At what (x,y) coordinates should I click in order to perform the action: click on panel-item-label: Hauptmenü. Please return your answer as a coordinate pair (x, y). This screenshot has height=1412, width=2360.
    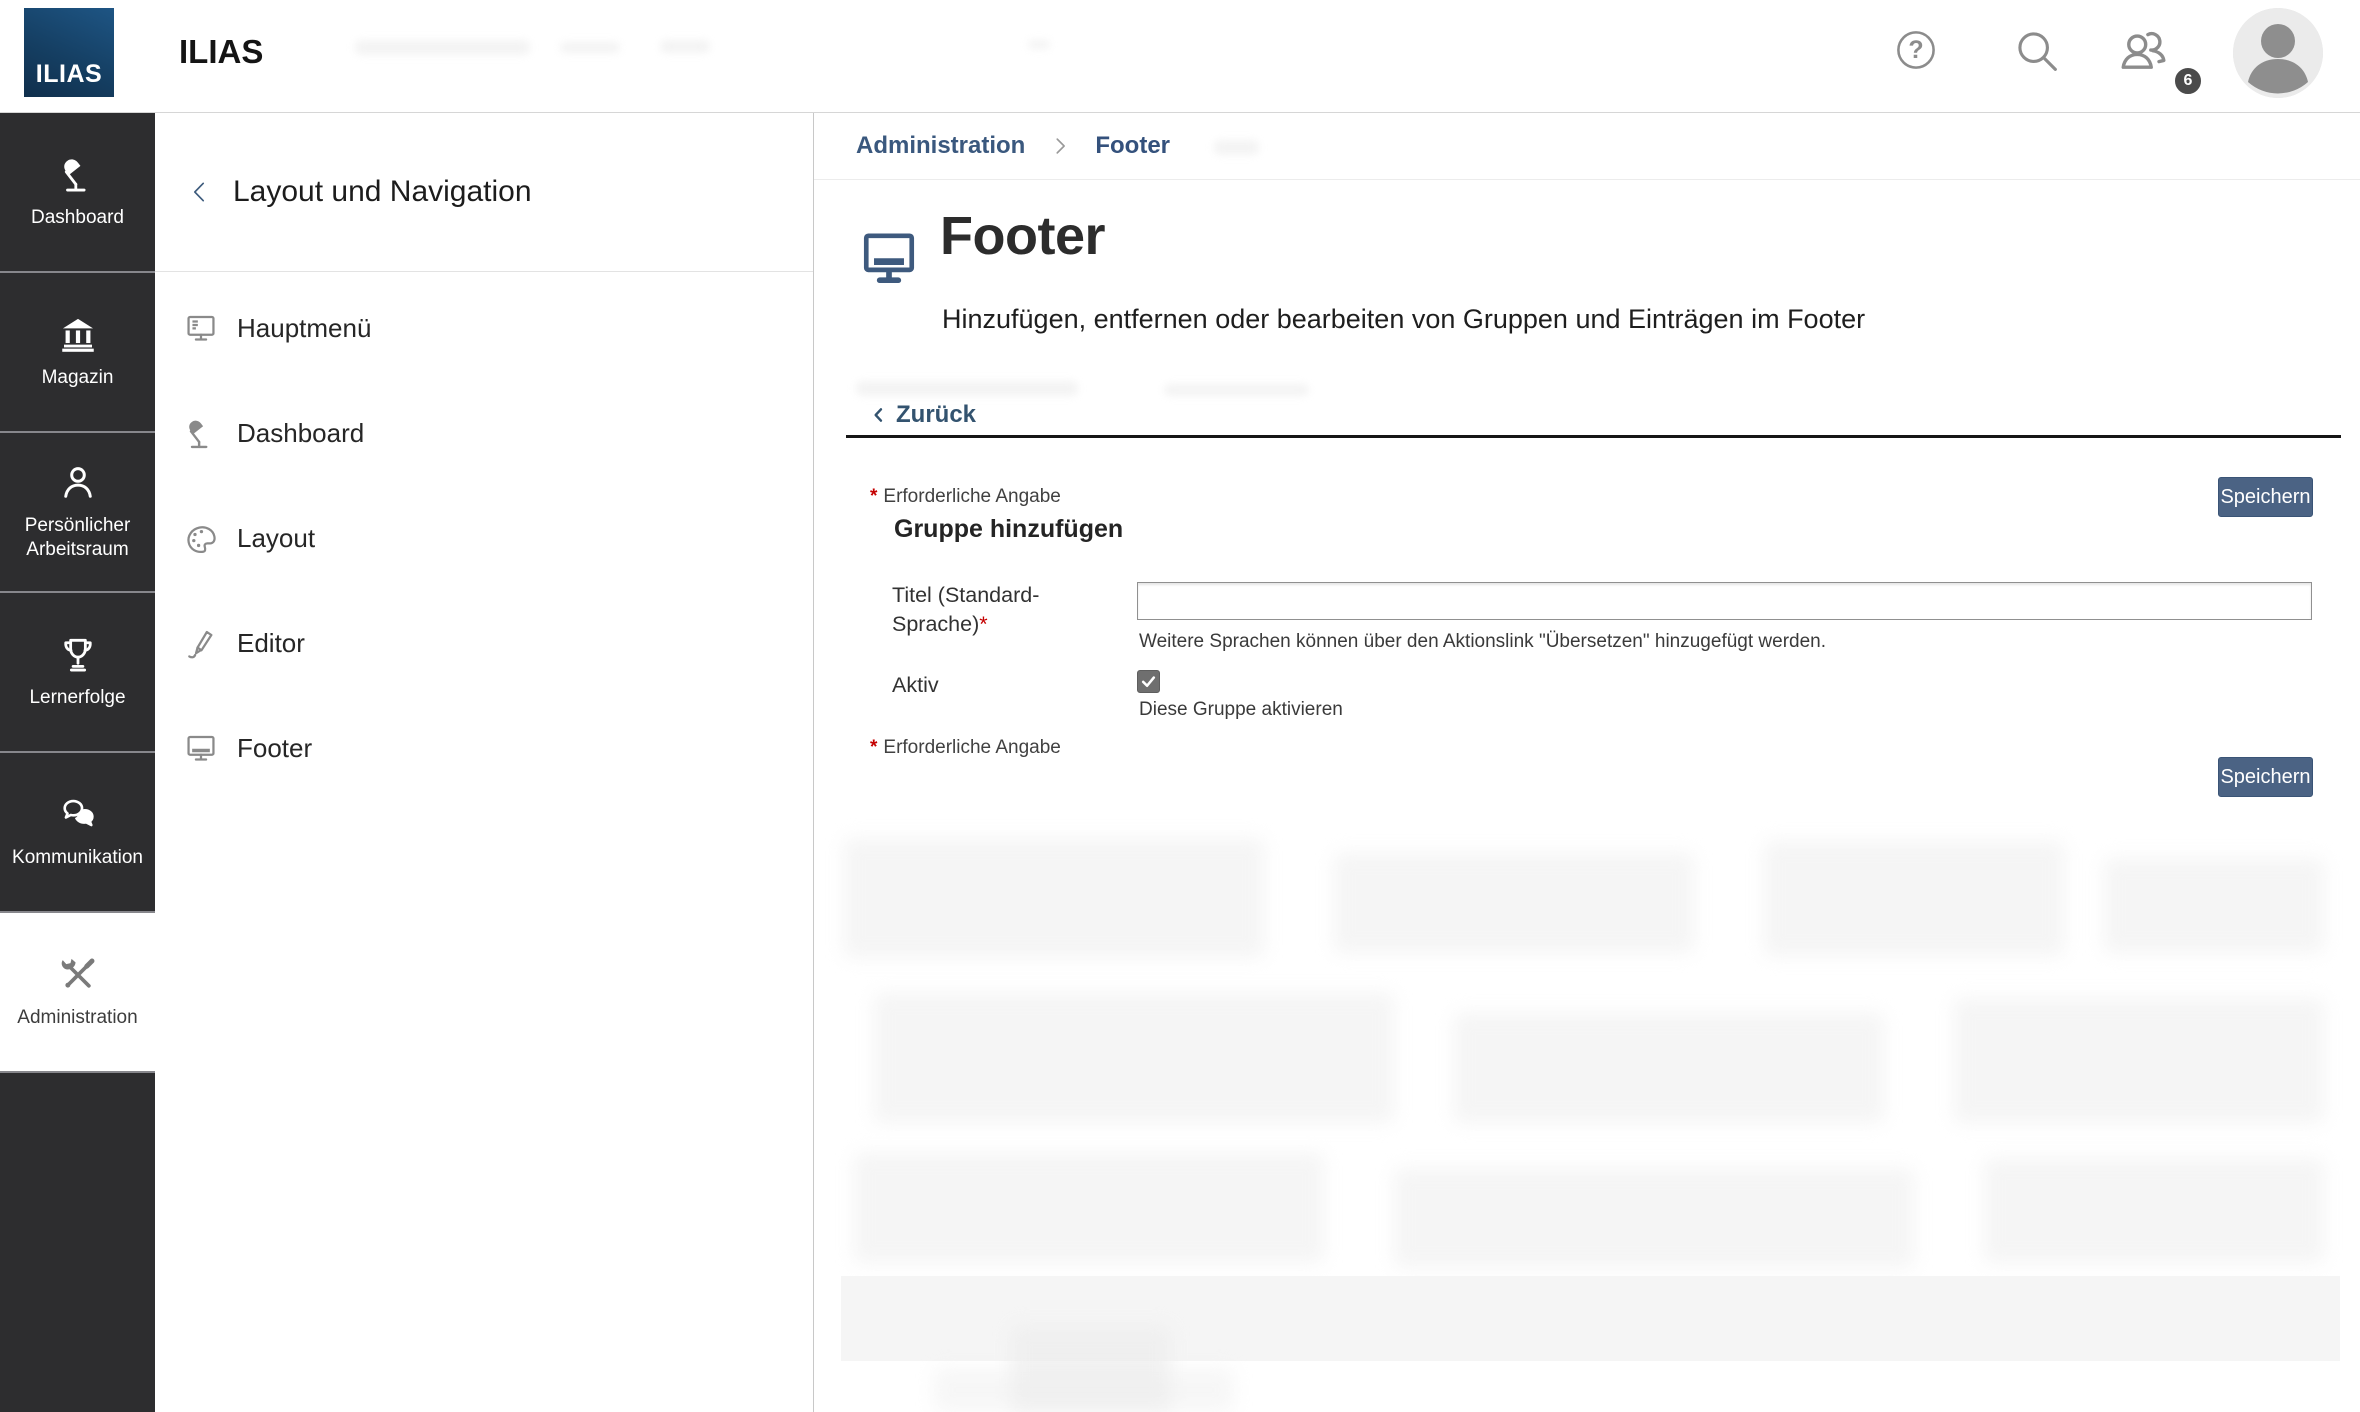
    Looking at the image, I should click on (304, 328).